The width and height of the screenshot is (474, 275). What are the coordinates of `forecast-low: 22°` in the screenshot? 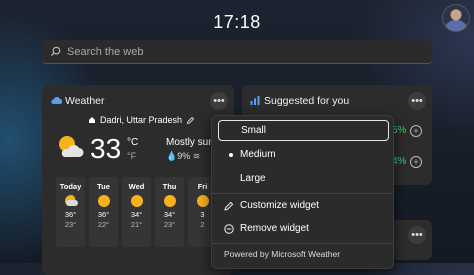 It's located at (103, 224).